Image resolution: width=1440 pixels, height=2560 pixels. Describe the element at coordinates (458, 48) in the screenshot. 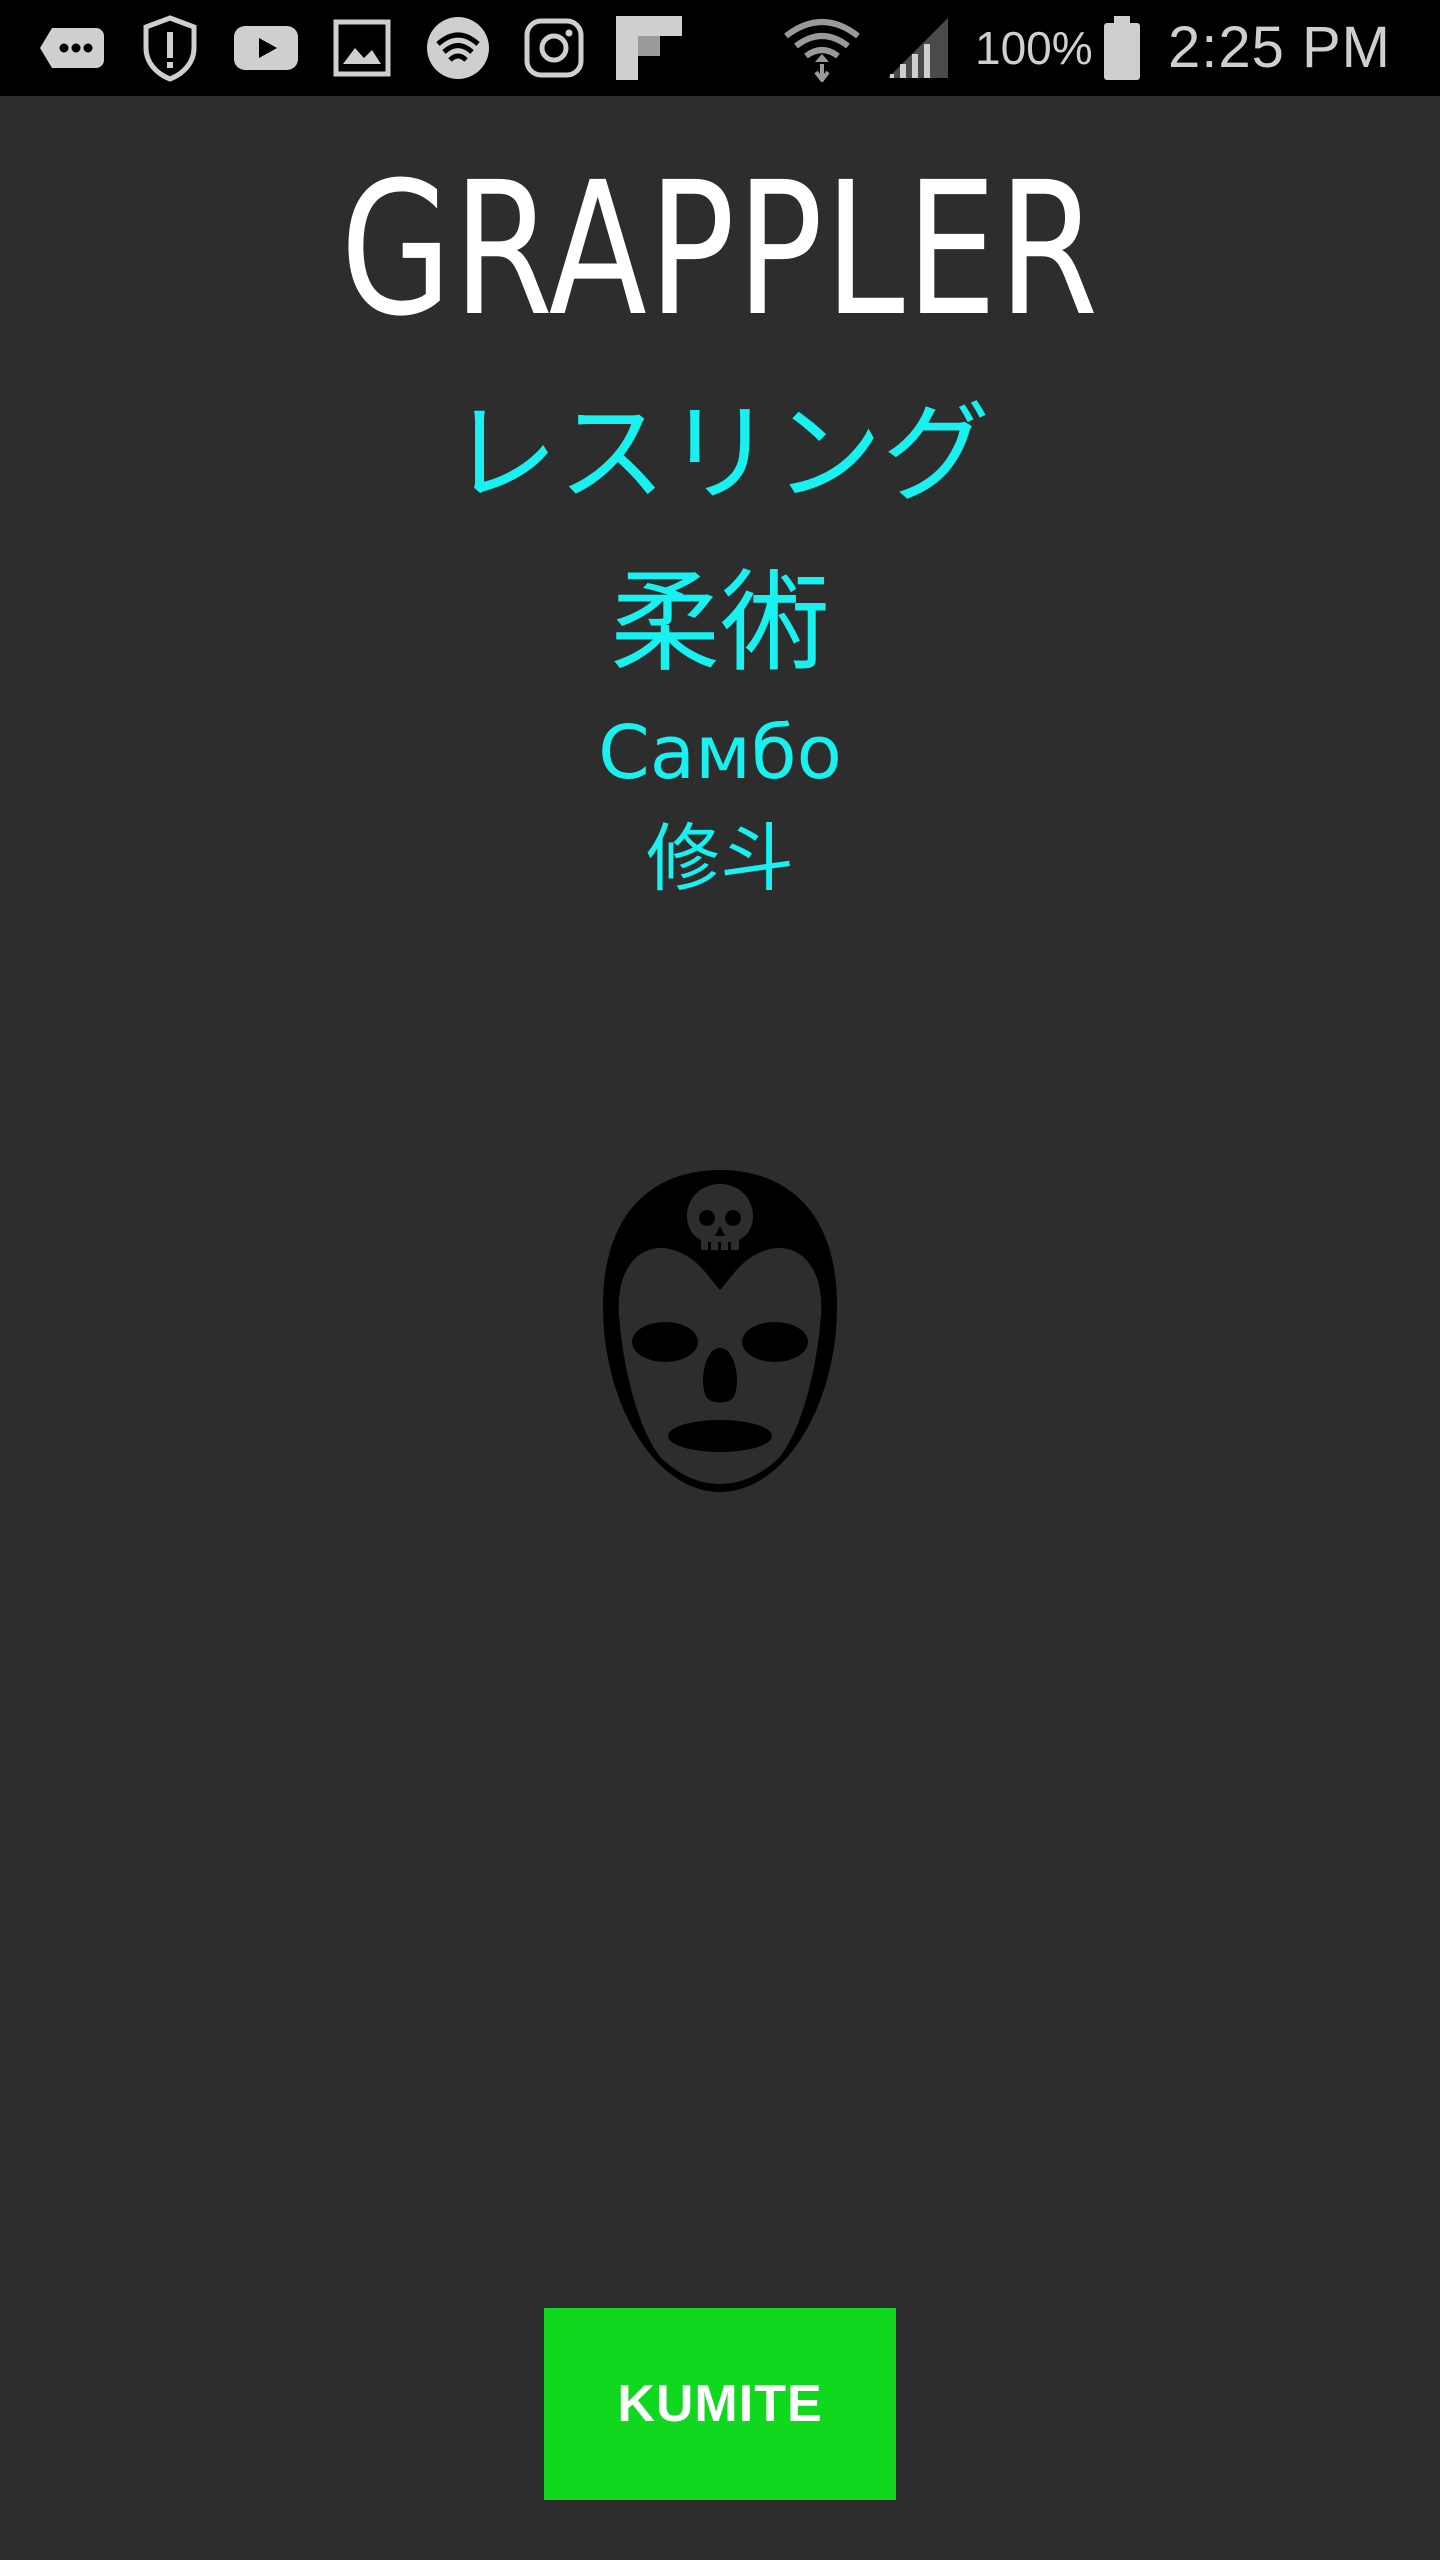

I see `wifi-app-icon` at that location.